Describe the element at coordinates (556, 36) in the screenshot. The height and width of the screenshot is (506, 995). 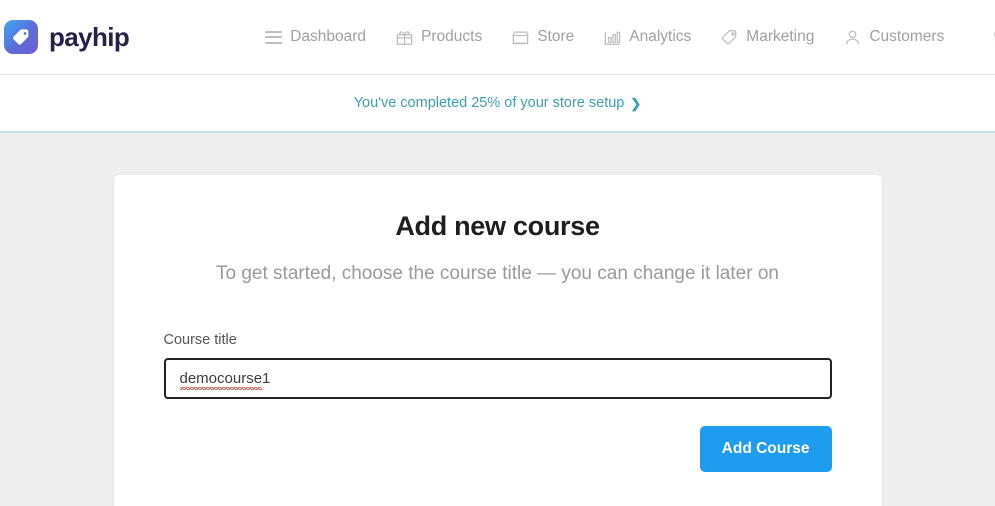
I see `nav-item-label: Store` at that location.